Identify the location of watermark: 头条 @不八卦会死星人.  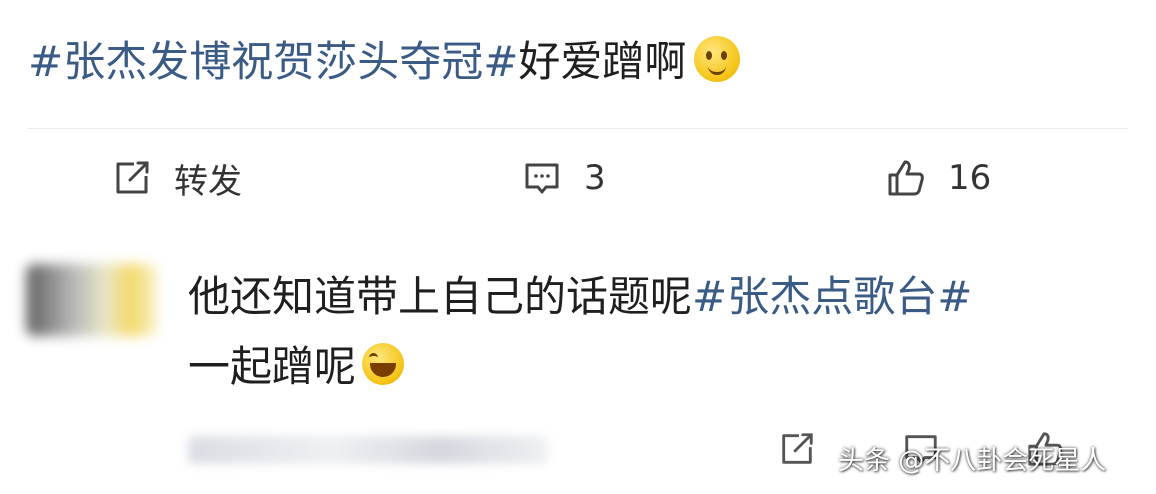
(972, 461).